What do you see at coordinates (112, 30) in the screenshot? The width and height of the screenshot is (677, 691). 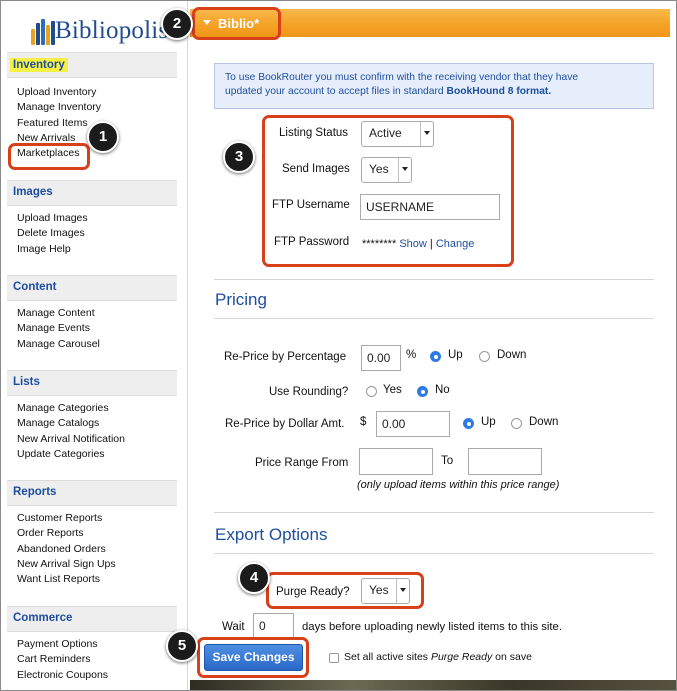 I see `logo-text: Bibliopolis` at bounding box center [112, 30].